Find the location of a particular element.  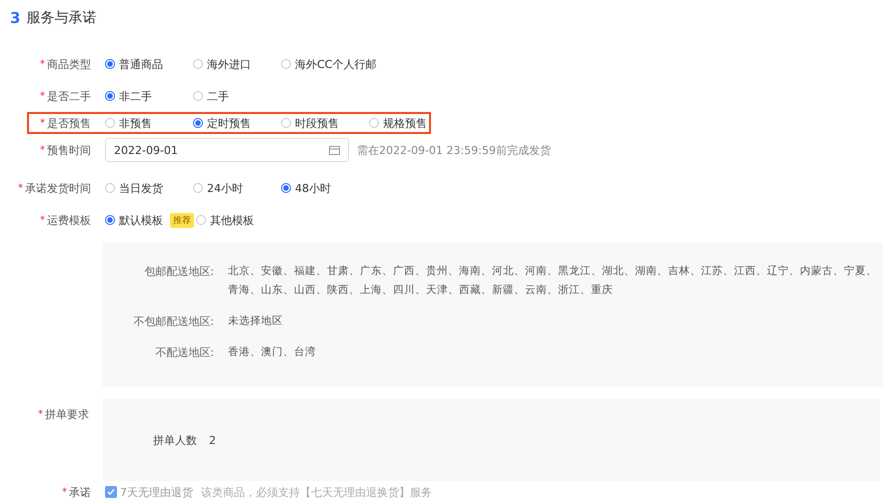

radio-option: 二手 is located at coordinates (236, 96).